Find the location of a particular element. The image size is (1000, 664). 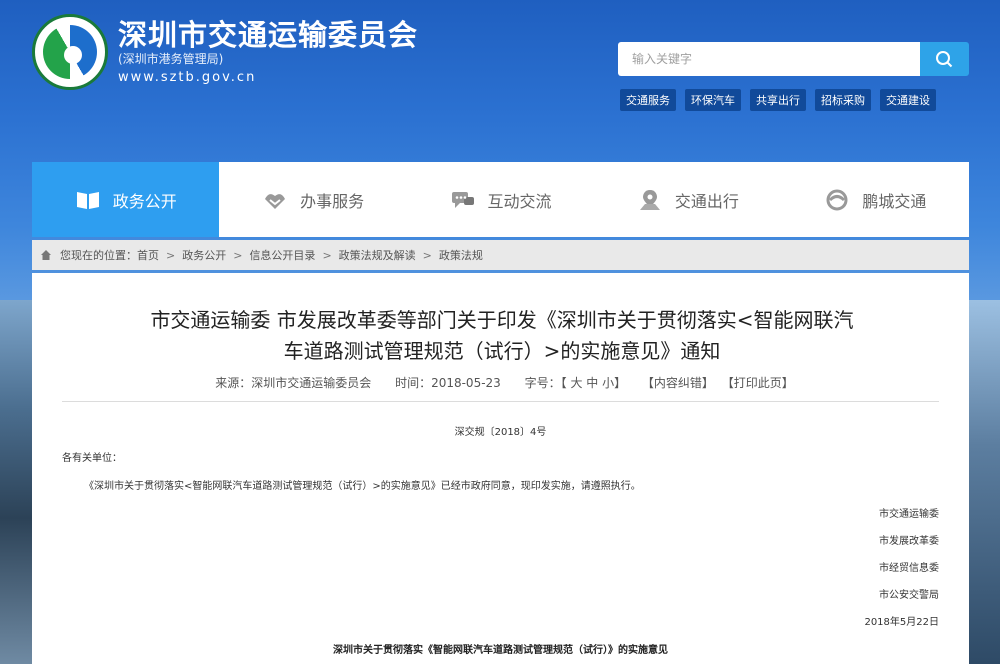

chat-icon is located at coordinates (462, 199).